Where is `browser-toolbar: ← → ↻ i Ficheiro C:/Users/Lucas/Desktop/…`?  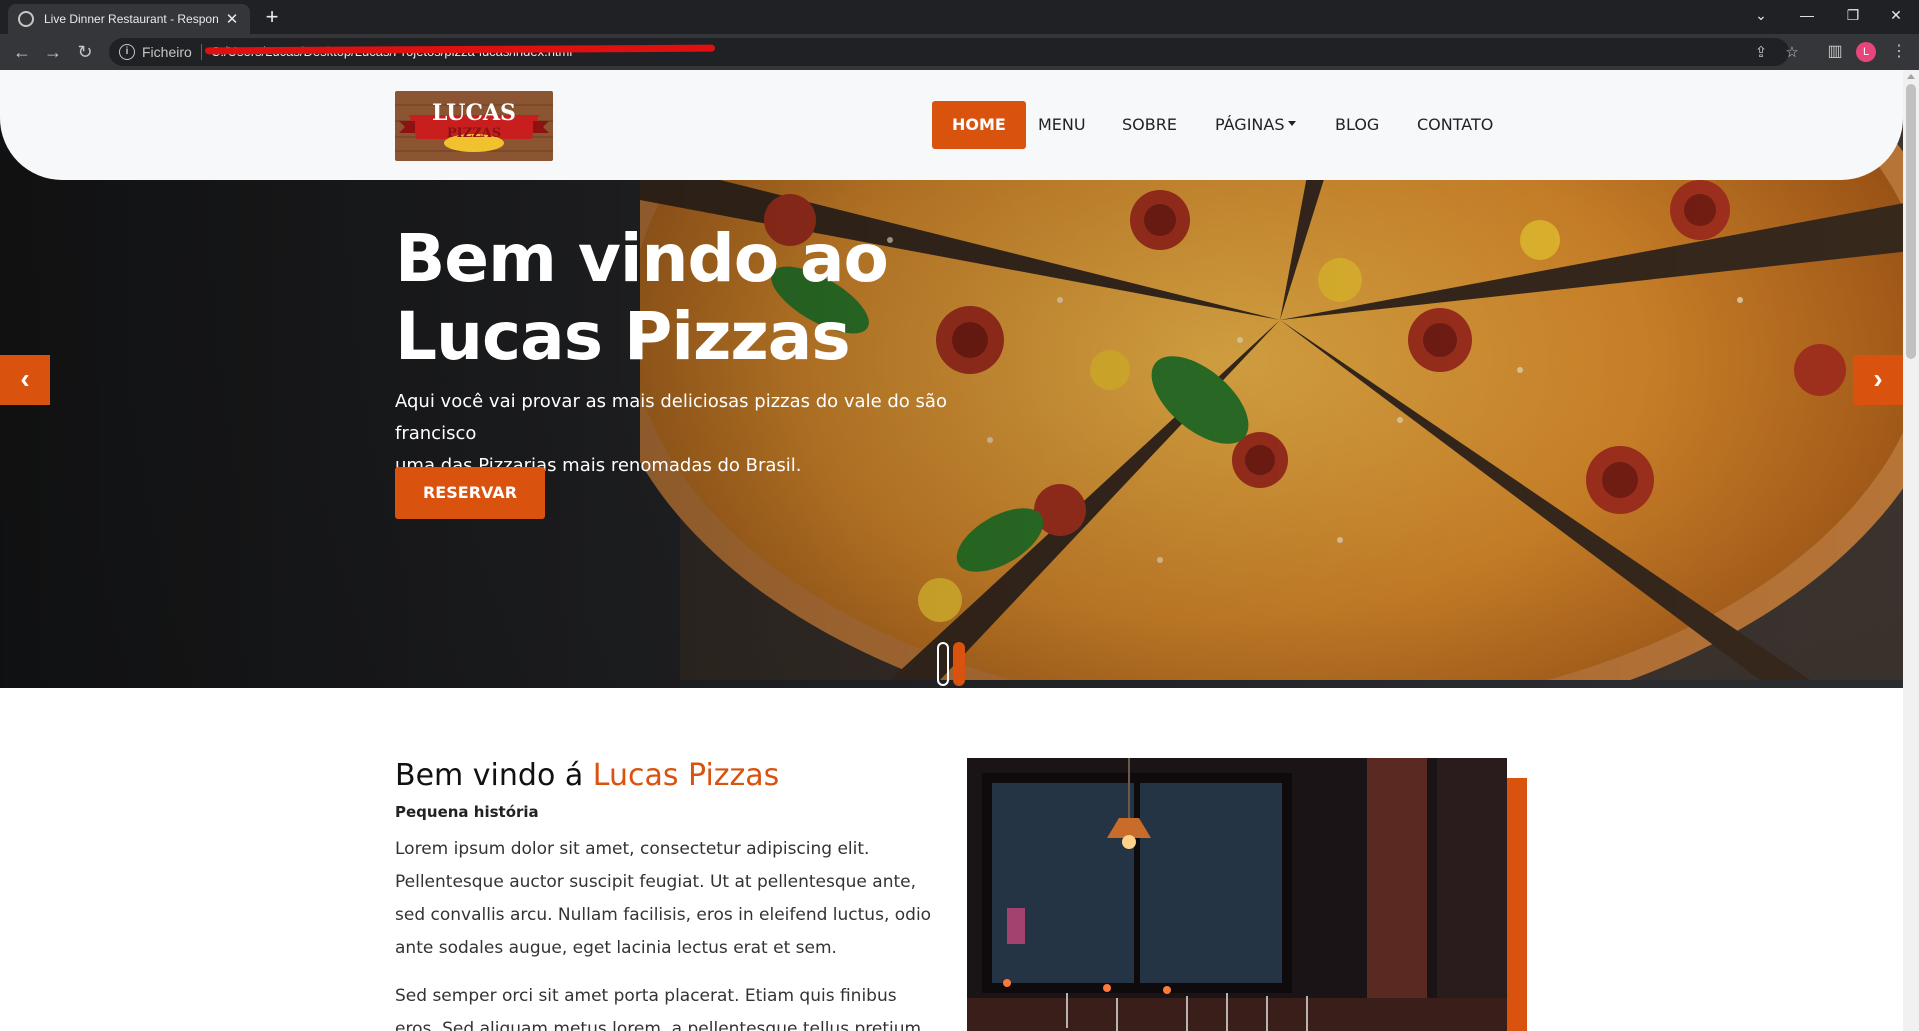 browser-toolbar: ← → ↻ i Ficheiro C:/Users/Lucas/Desktop/… is located at coordinates (959, 52).